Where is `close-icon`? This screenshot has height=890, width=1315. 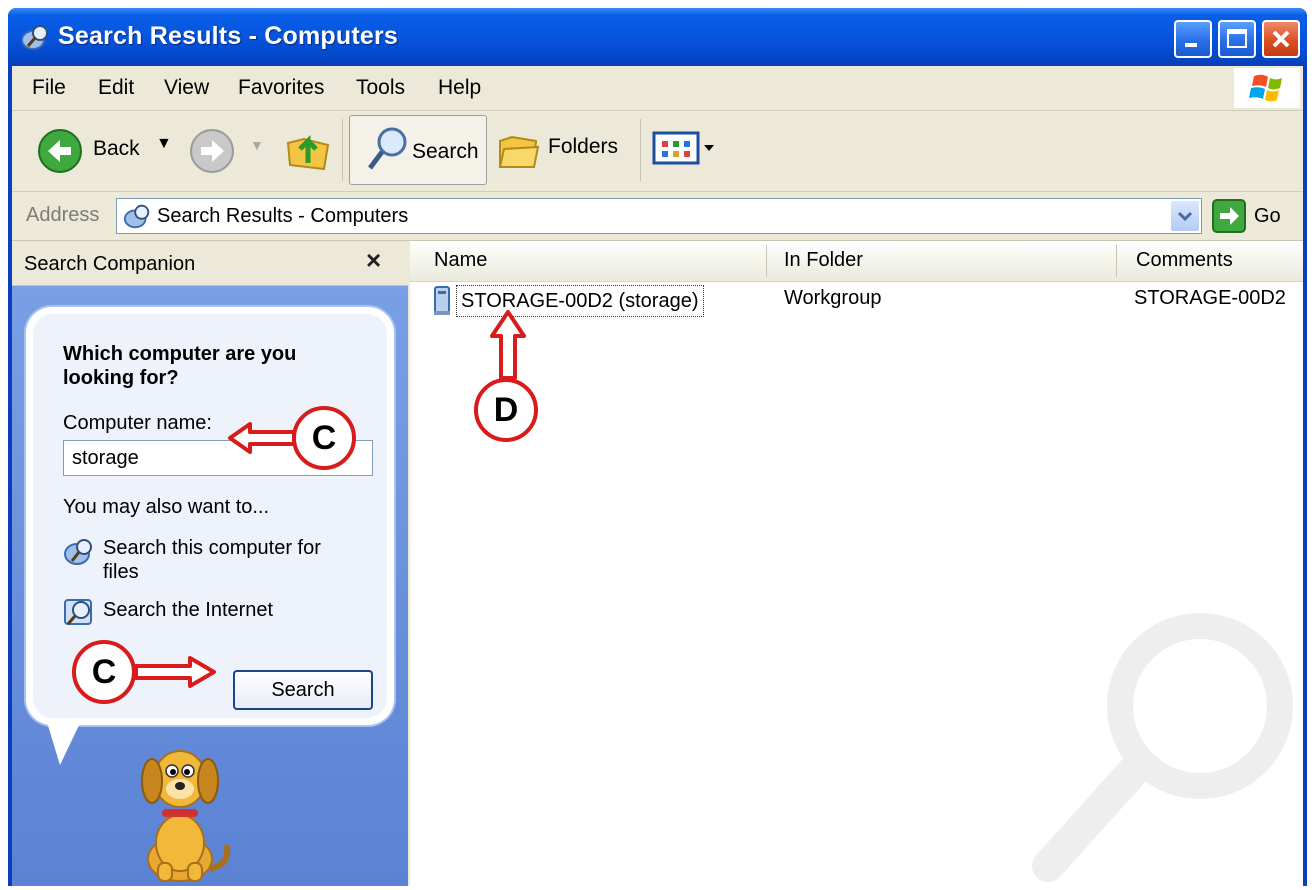 close-icon is located at coordinates (1281, 39).